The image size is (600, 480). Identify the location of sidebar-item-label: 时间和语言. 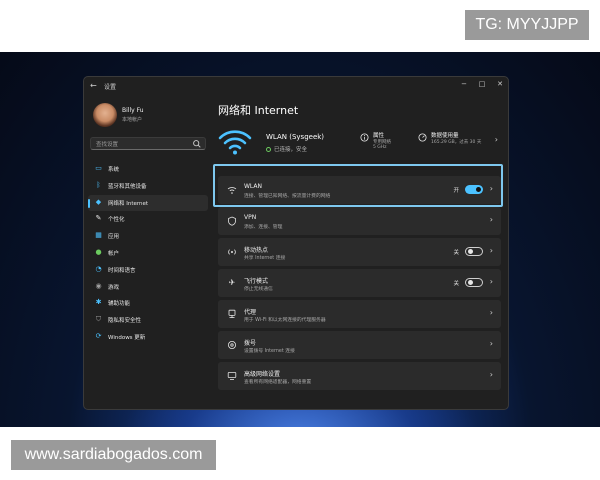
(122, 270).